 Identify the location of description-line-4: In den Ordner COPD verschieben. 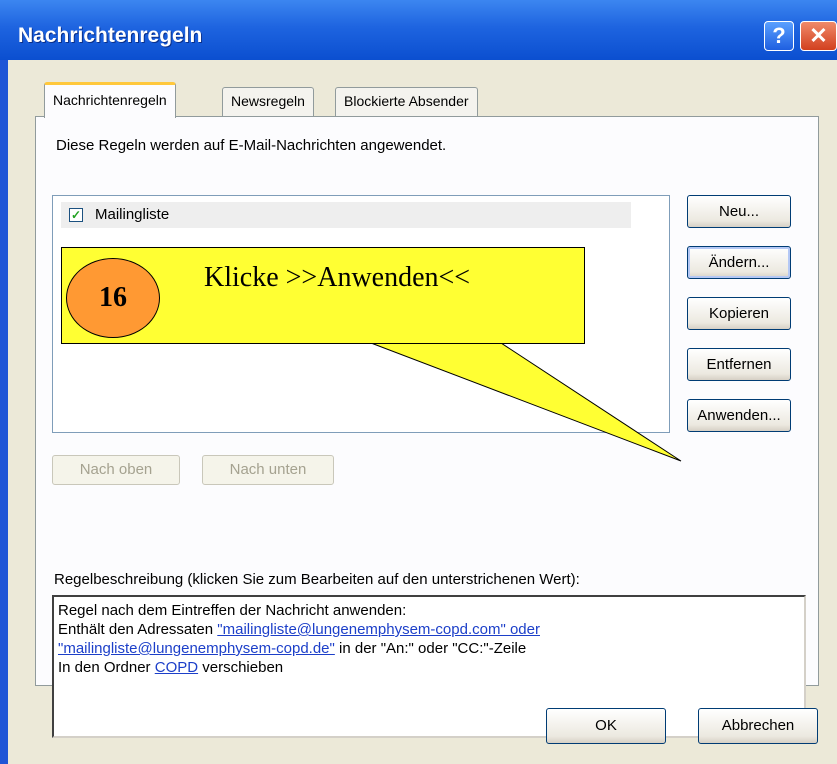
(429, 667).